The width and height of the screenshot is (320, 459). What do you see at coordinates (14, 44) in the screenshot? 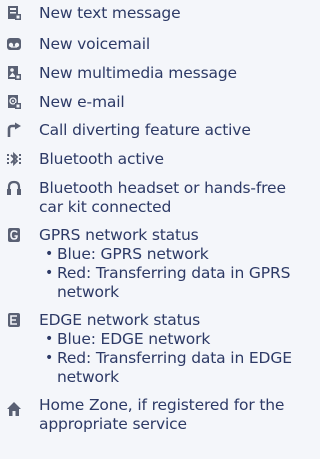
I see `voicemail-icon` at bounding box center [14, 44].